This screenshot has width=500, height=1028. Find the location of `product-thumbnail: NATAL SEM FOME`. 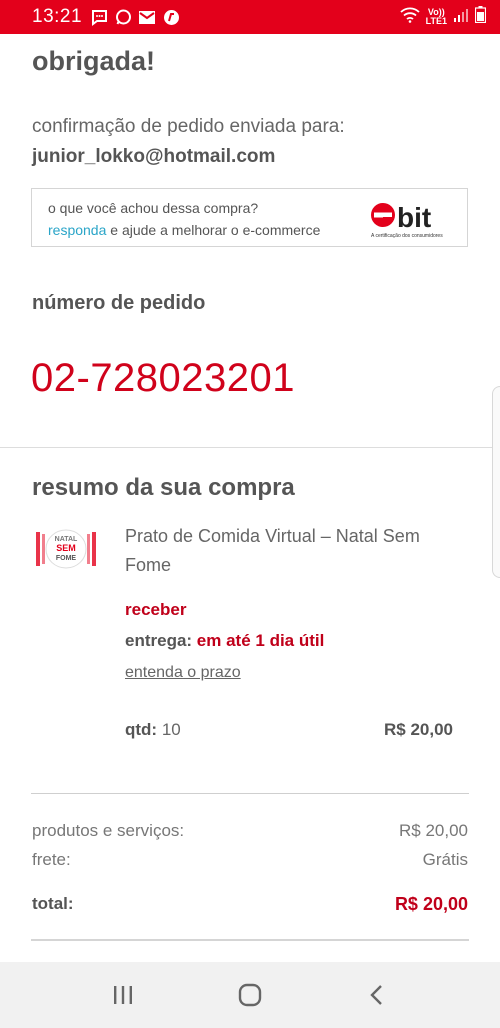

product-thumbnail: NATAL SEM FOME is located at coordinates (66, 549).